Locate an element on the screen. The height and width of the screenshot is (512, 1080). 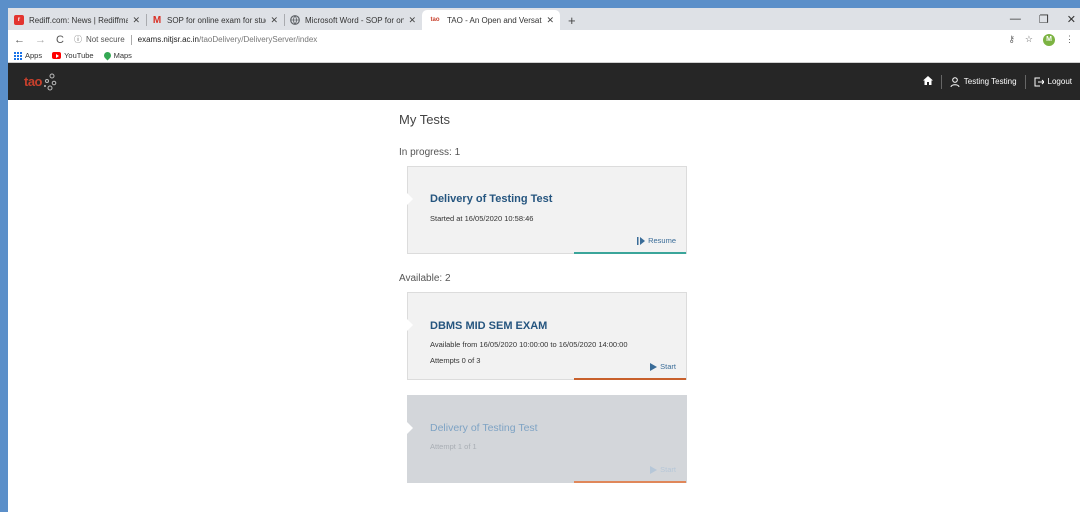
restore-icon: ❐ is located at coordinates (1044, 19).